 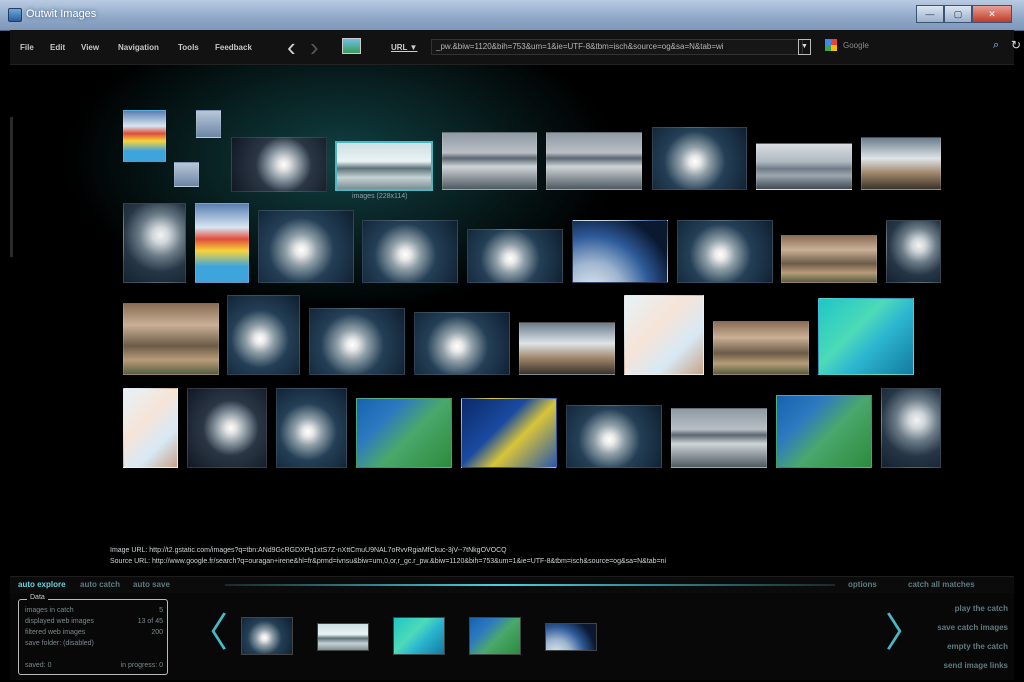 What do you see at coordinates (380, 196) in the screenshot?
I see `selected-image-caption: images (228x114)` at bounding box center [380, 196].